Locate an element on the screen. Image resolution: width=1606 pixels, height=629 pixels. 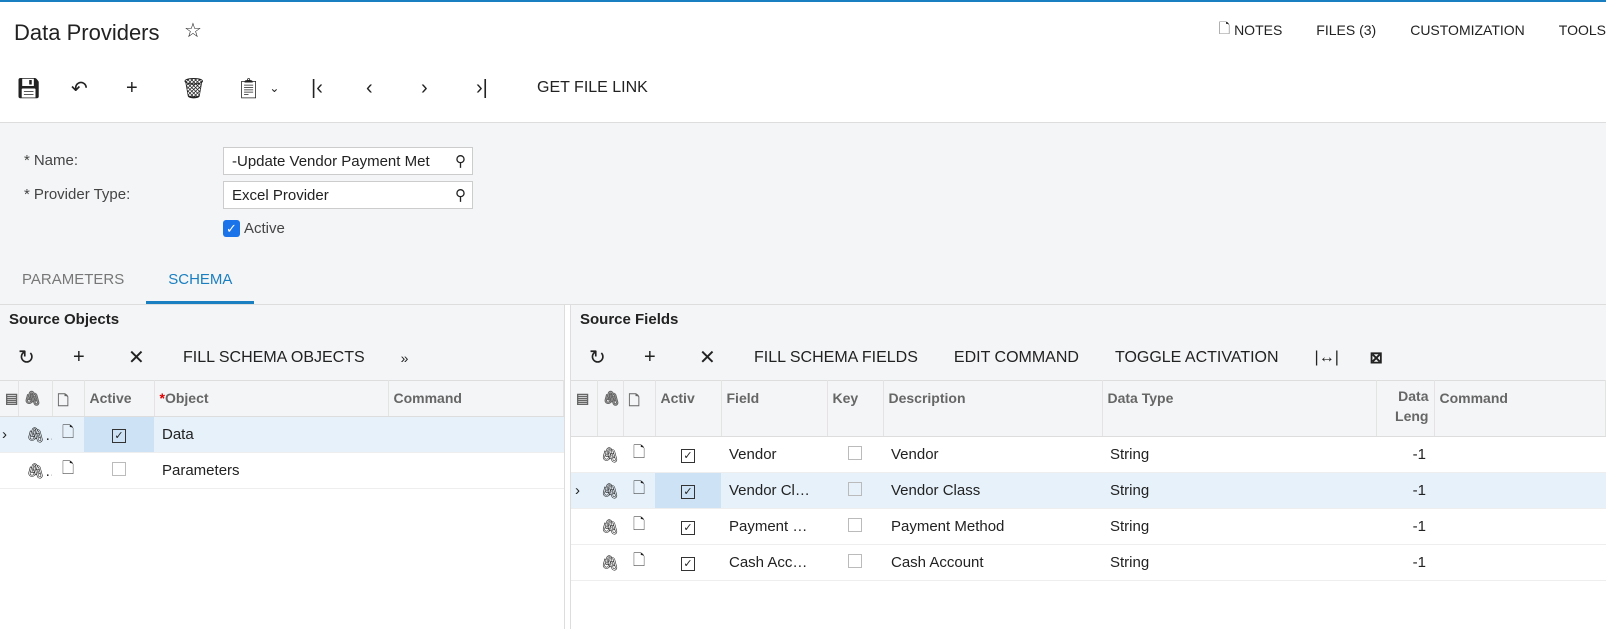
col-description: Description is located at coordinates (993, 408).